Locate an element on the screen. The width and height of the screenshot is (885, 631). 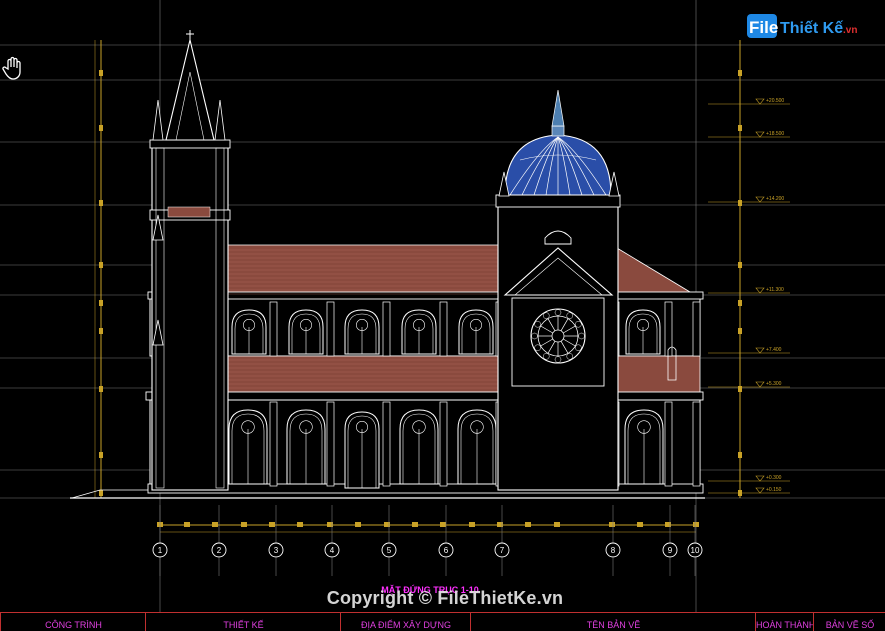
lantern is located at coordinates (558, 131).